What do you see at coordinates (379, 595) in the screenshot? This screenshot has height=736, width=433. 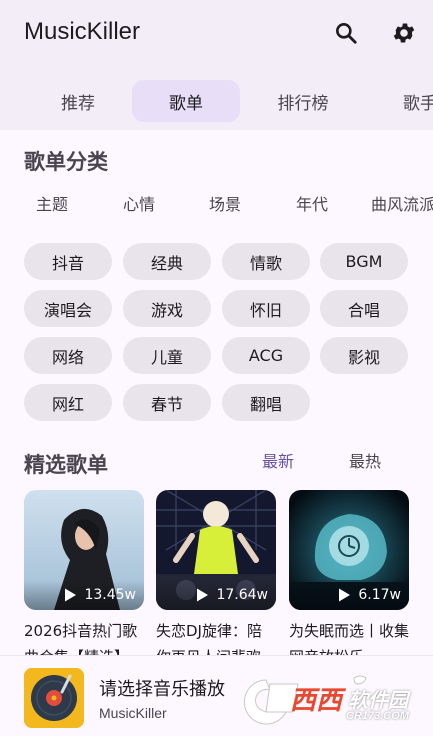 I see `play-count-value: 6.17w` at bounding box center [379, 595].